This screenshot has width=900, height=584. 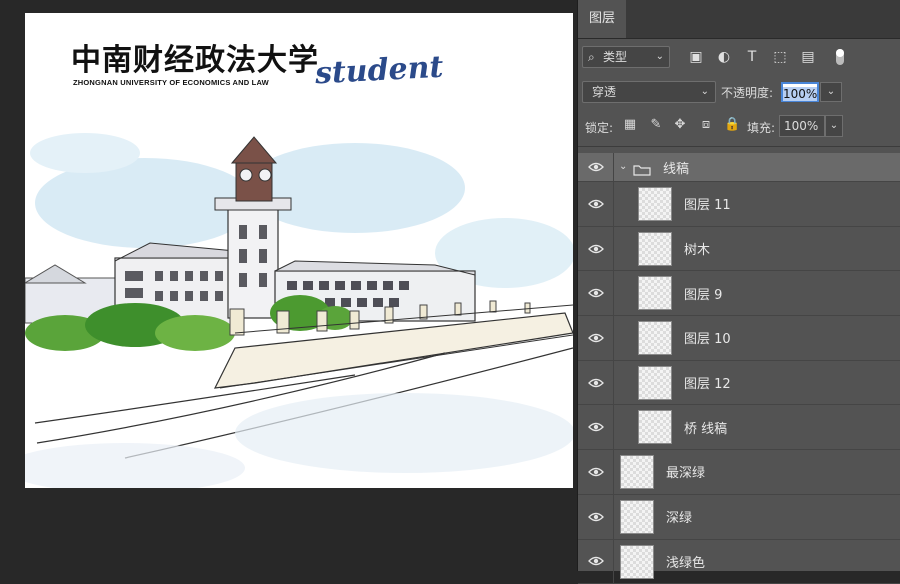 I want to click on layer-row: 浅绿色, so click(x=739, y=562).